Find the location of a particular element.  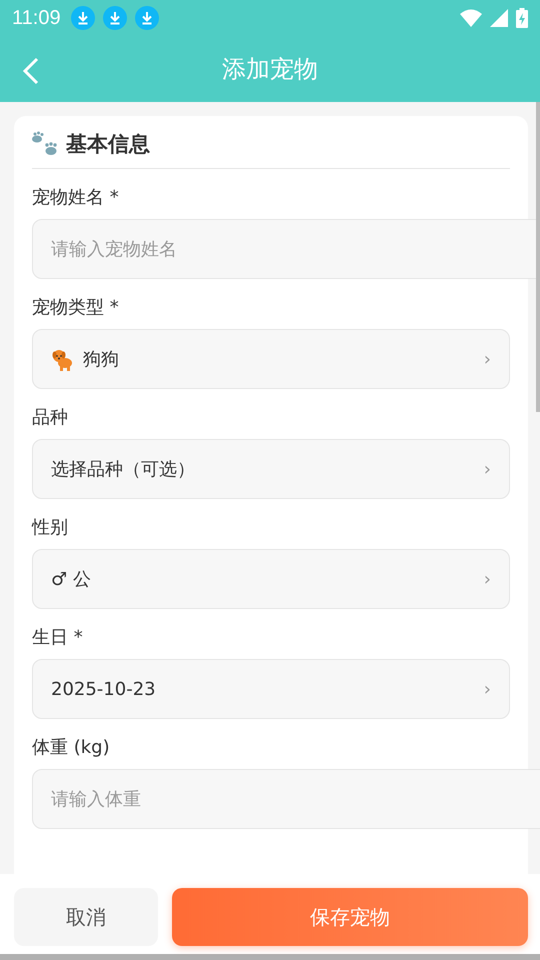

battery-icon is located at coordinates (522, 18).